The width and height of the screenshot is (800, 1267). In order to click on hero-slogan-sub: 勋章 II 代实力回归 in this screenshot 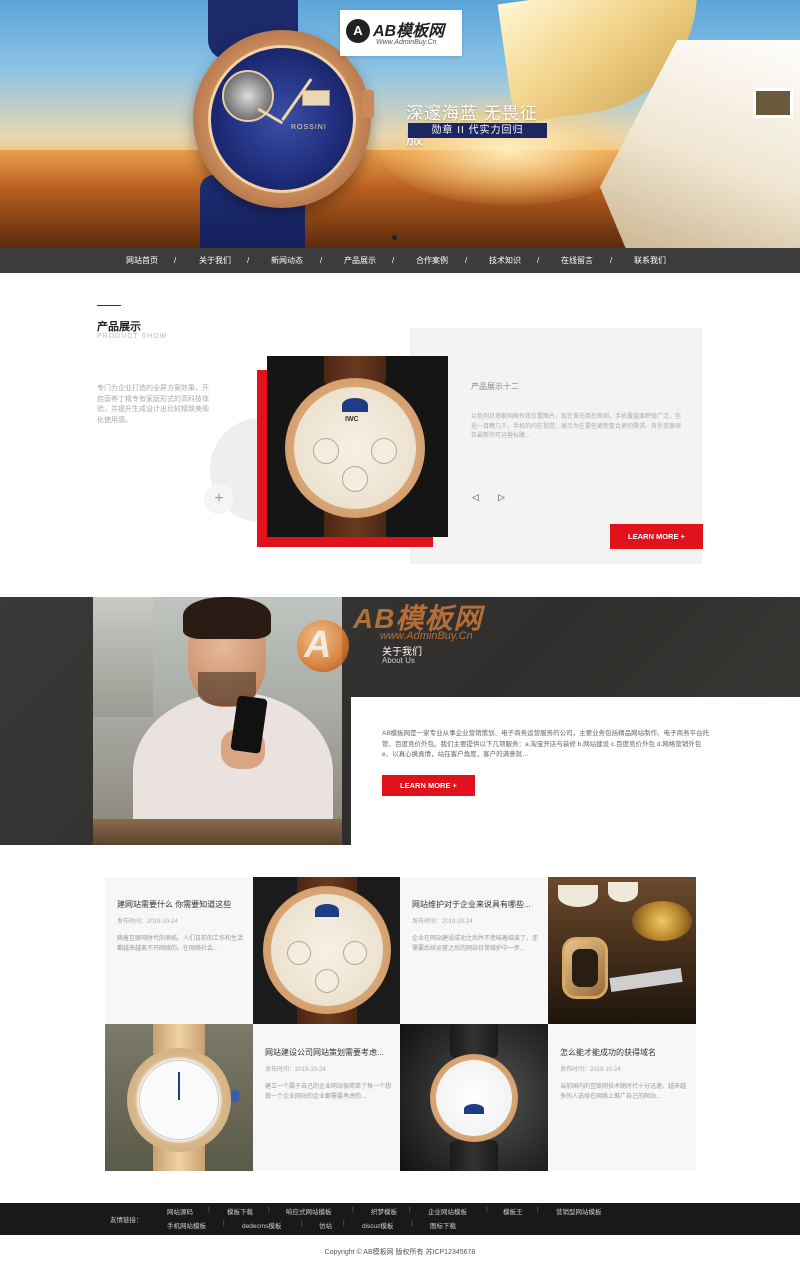, I will do `click(477, 130)`.